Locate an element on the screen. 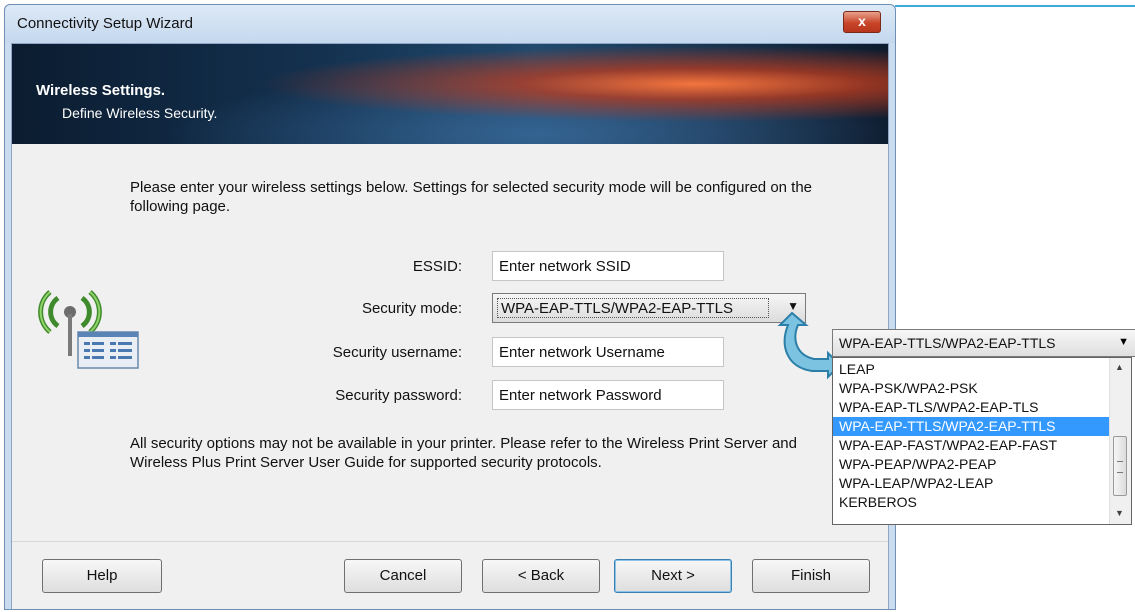 Image resolution: width=1135 pixels, height=612 pixels. finish-button: Finish is located at coordinates (811, 576).